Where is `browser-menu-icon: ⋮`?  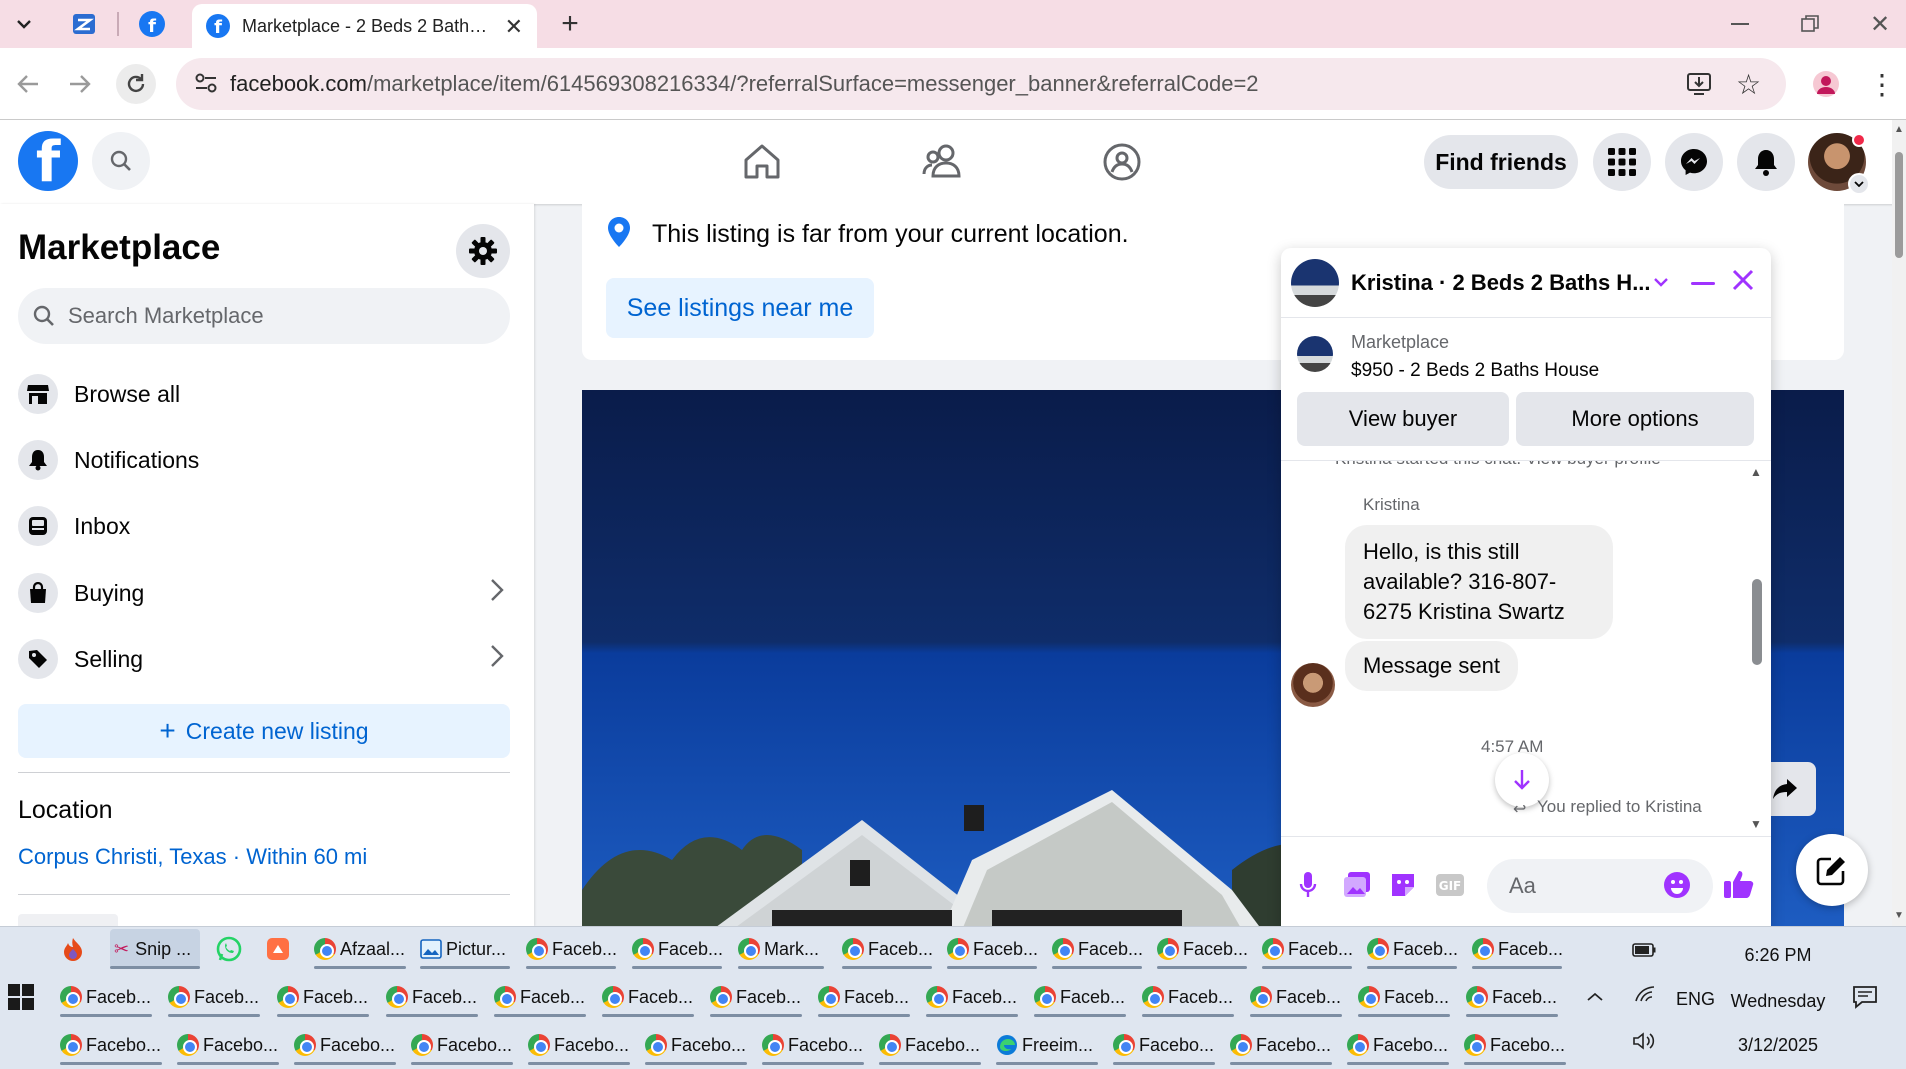
browser-menu-icon: ⋮ is located at coordinates (1882, 84).